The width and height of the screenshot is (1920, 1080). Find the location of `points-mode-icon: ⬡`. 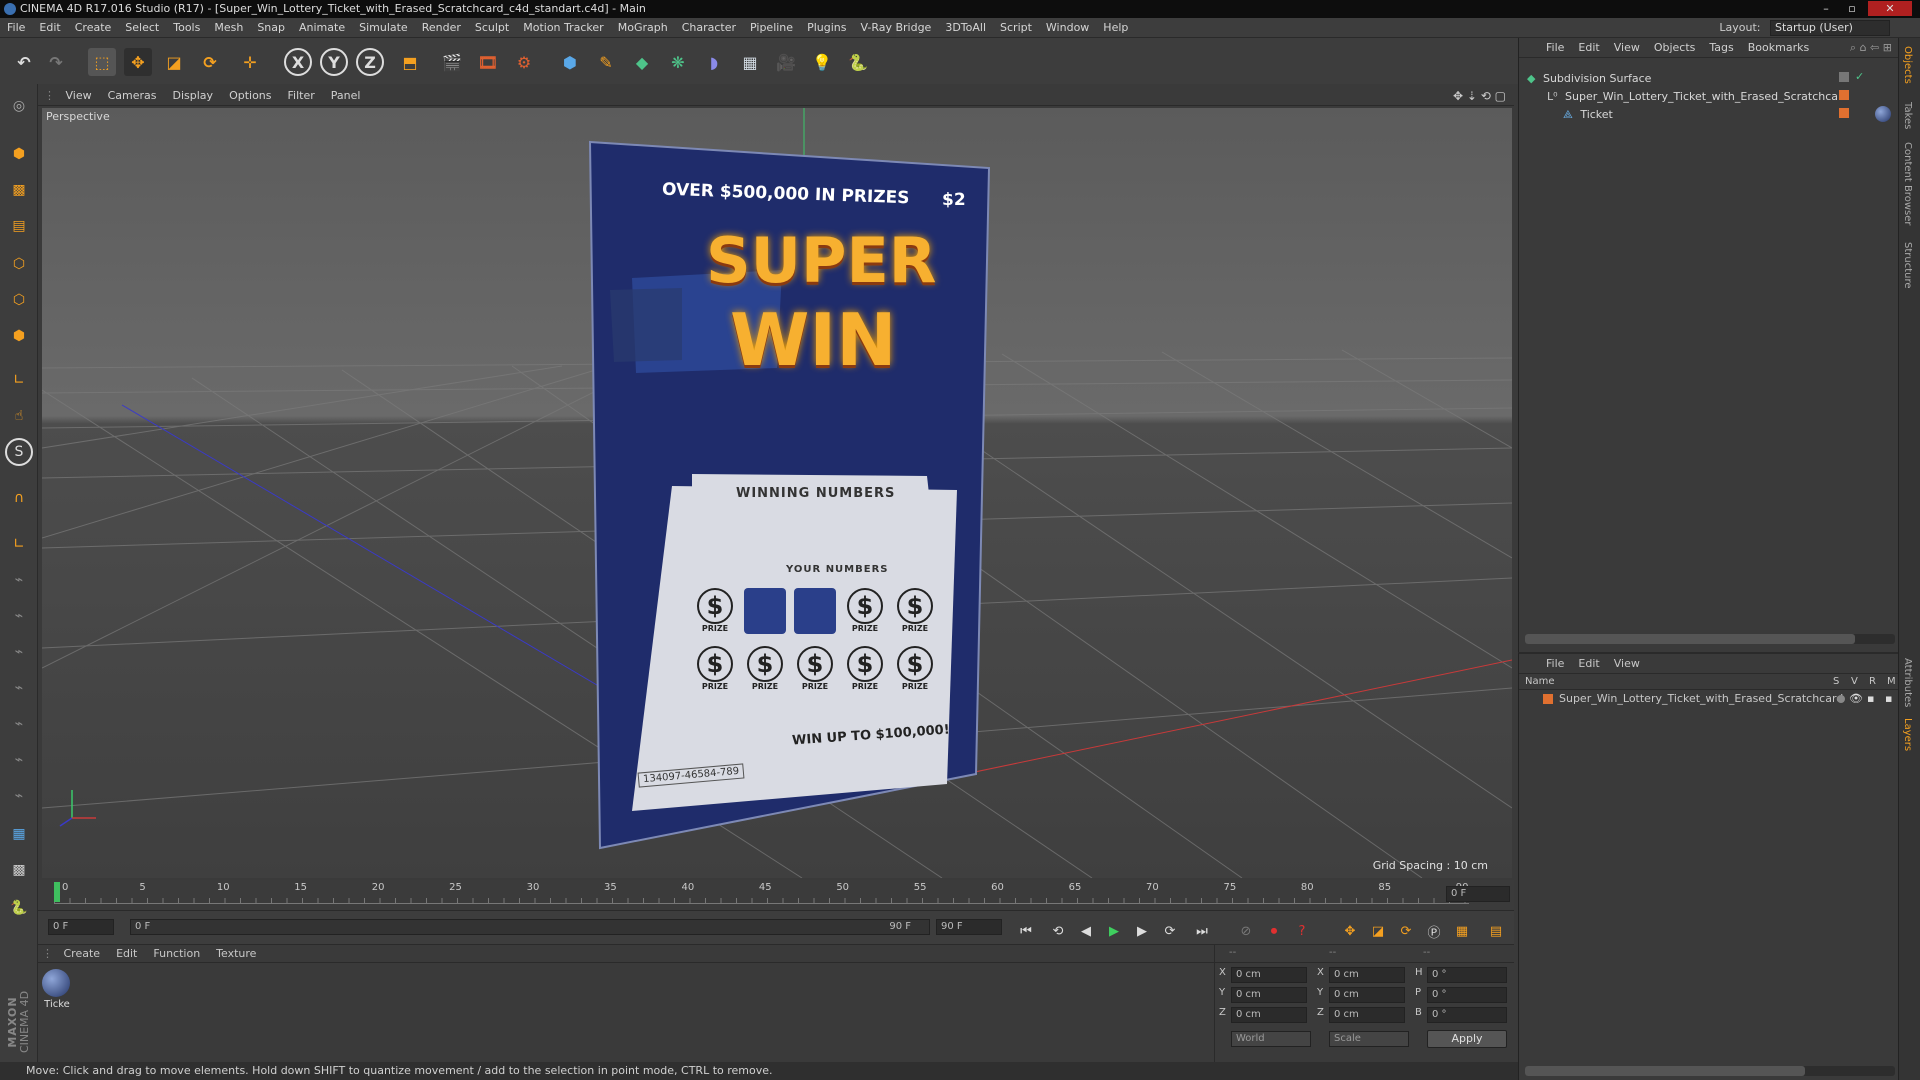

points-mode-icon: ⬡ is located at coordinates (19, 264).